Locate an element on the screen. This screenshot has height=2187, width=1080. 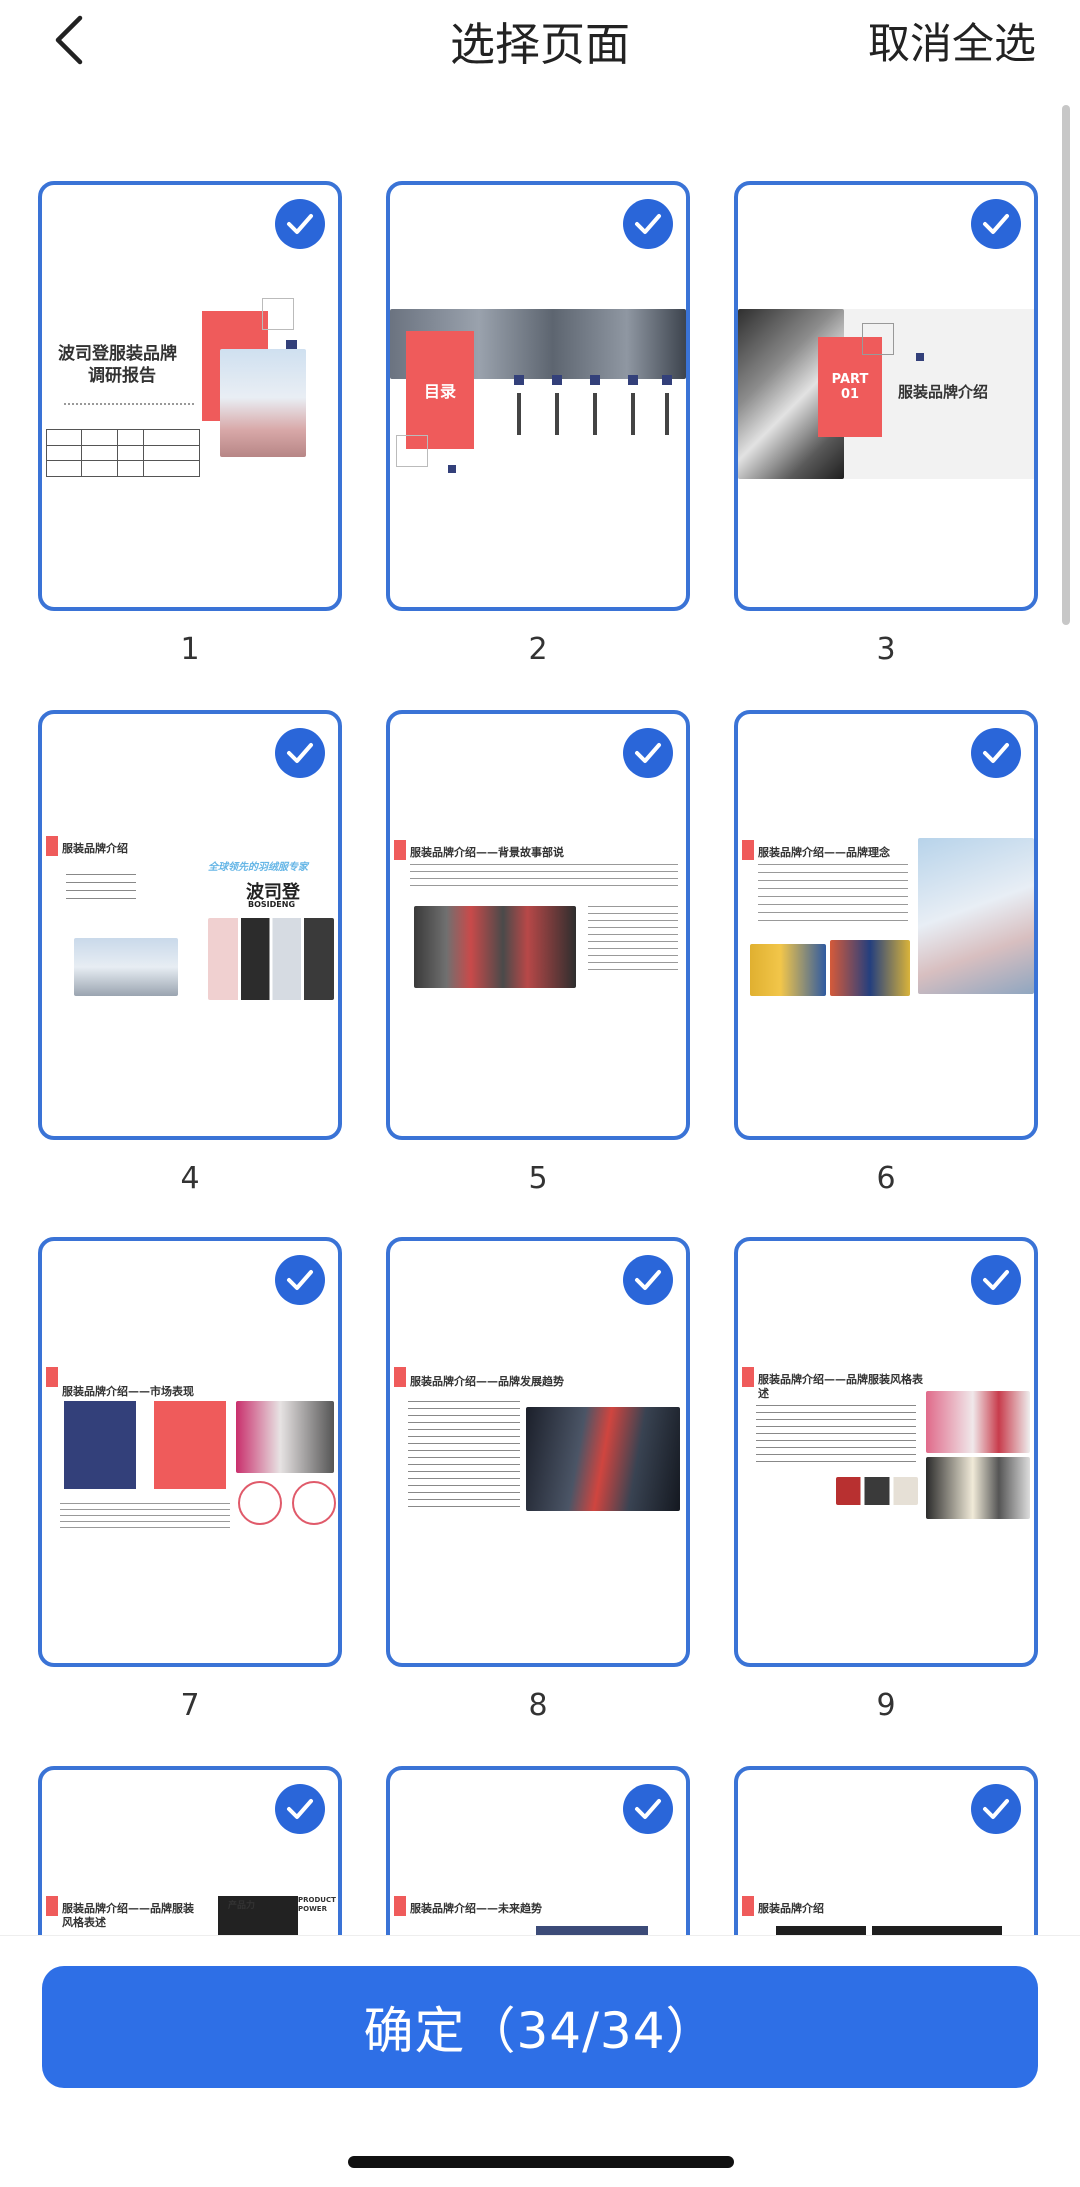
slide-badge-en: PRODUCT POWER is located at coordinates (317, 1904).